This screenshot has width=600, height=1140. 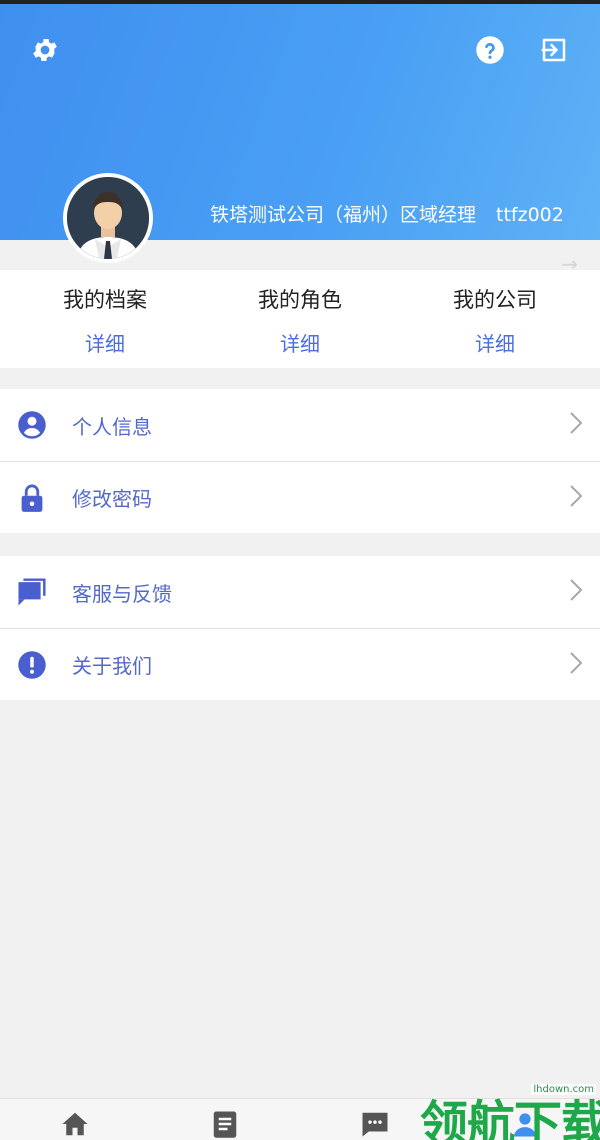 What do you see at coordinates (495, 300) in the screenshot?
I see `stat-label: 我的公司` at bounding box center [495, 300].